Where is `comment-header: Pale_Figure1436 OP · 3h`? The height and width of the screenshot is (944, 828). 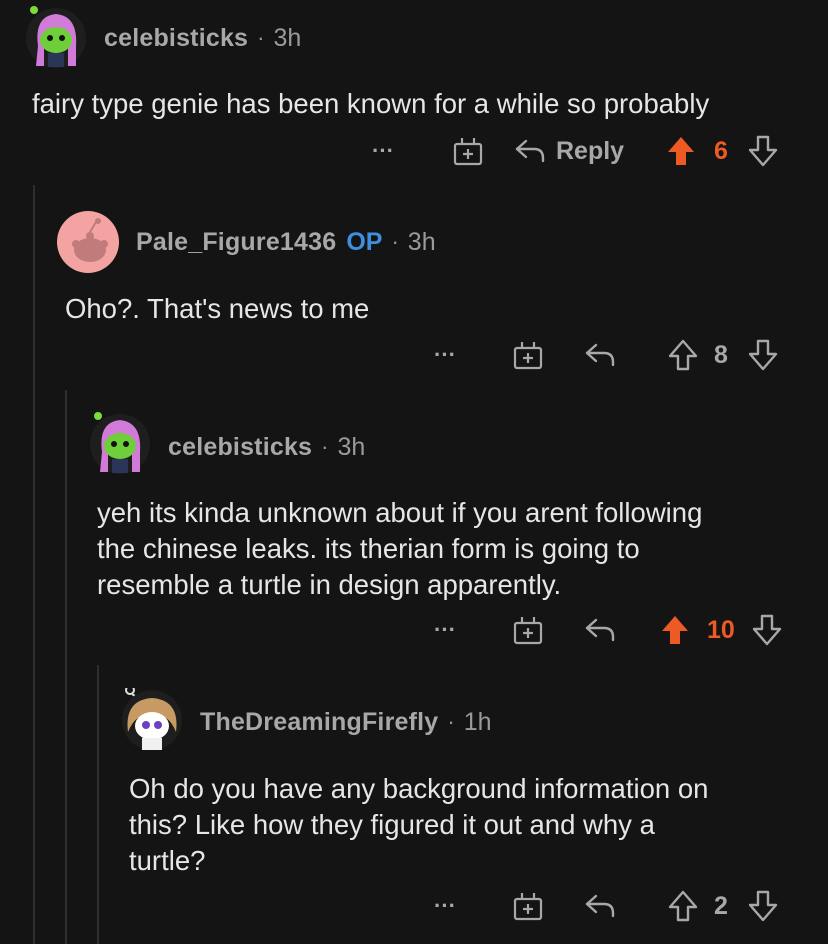 comment-header: Pale_Figure1436 OP · 3h is located at coordinates (286, 242).